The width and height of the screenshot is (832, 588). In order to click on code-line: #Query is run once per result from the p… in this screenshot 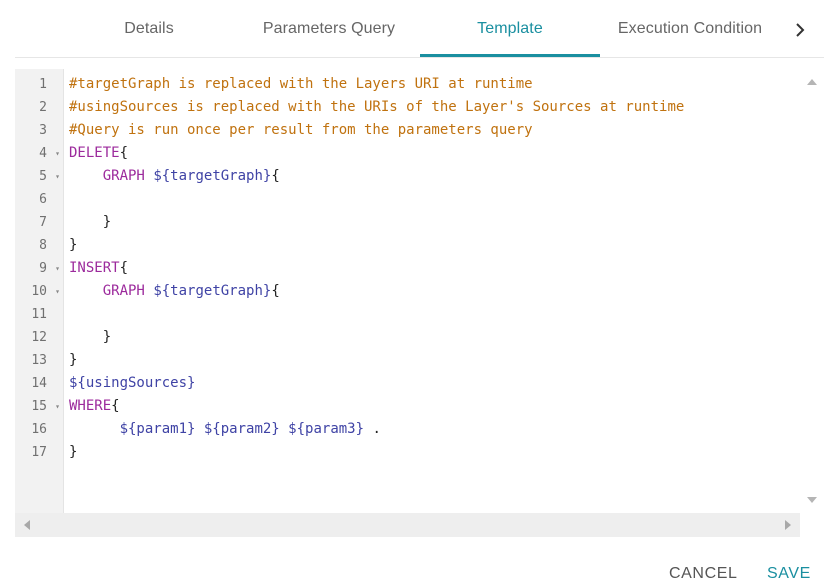, I will do `click(301, 130)`.